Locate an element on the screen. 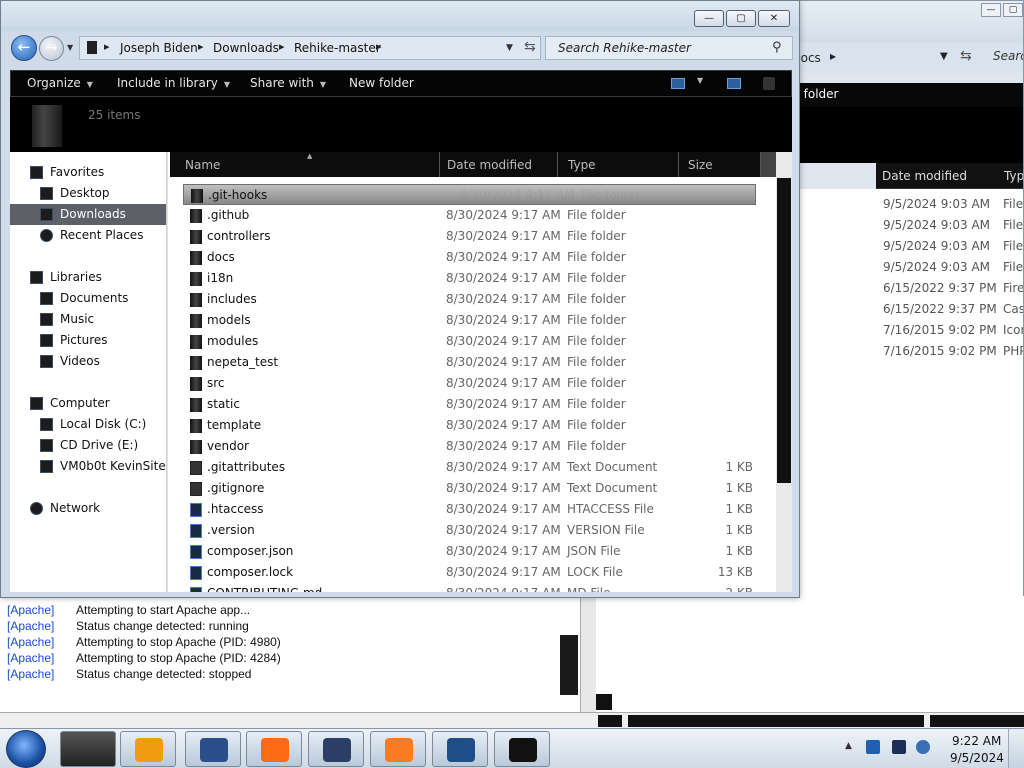  file-row: template 8/30/2024 9:17 AM File folder is located at coordinates (473, 425).